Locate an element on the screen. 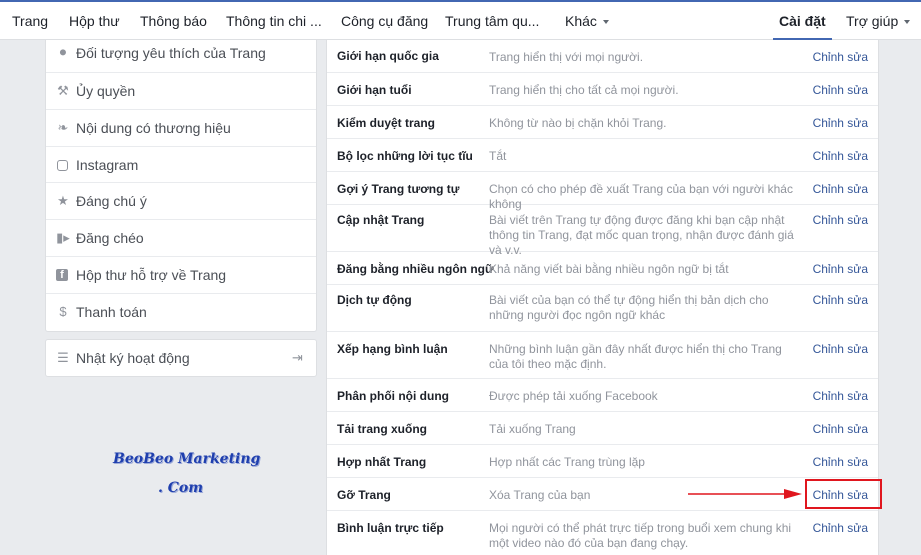  setting-label: Kiểm duyệt trang is located at coordinates (386, 123).